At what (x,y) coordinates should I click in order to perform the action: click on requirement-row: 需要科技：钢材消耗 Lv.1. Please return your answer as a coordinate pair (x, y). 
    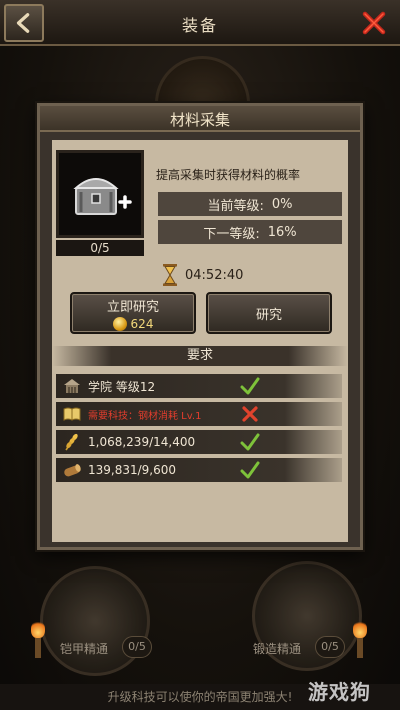
    Looking at the image, I should click on (199, 414).